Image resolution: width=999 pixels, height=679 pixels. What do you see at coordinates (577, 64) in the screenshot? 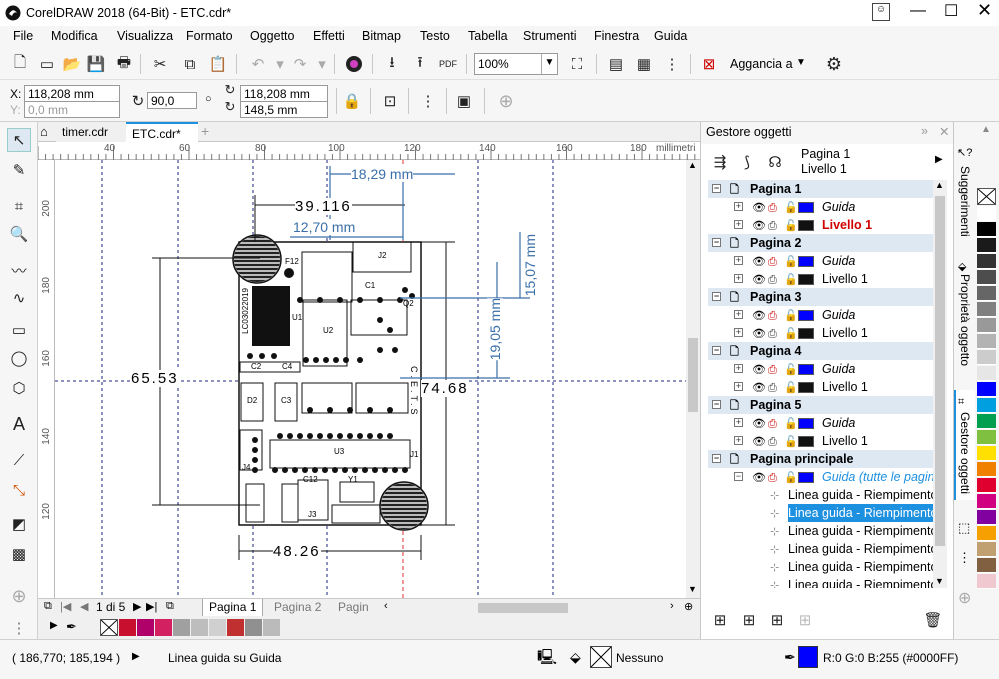
I see `full-screen-icon: ⛶` at bounding box center [577, 64].